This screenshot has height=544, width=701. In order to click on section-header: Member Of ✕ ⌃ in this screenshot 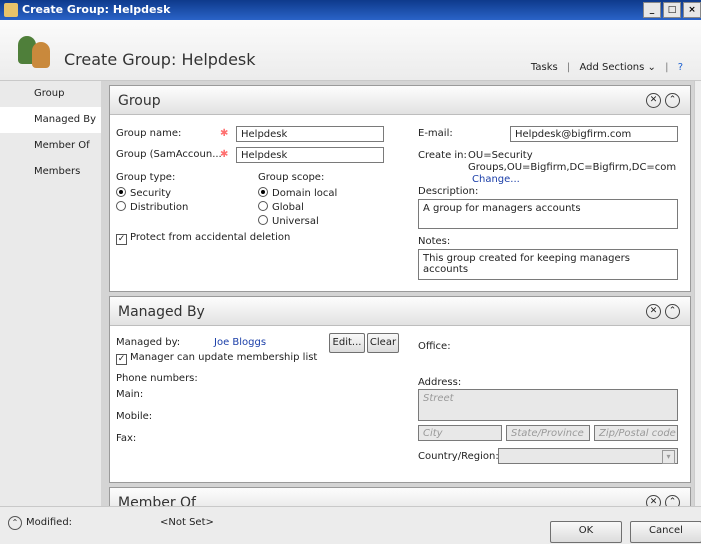, I will do `click(400, 497)`.